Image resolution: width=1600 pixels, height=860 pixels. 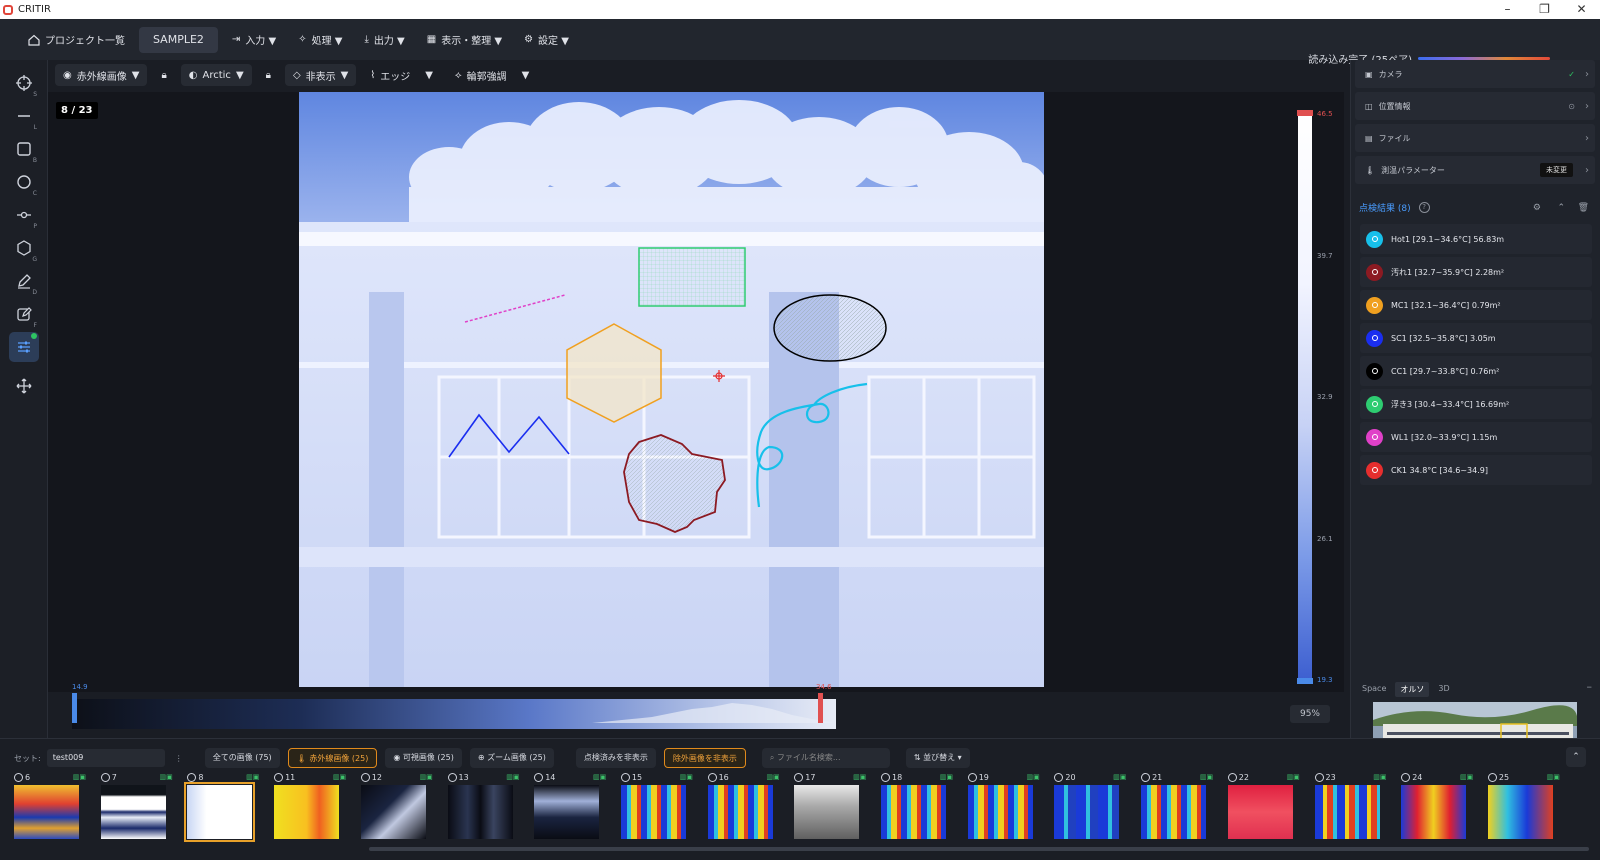 I want to click on measurement-params-section: 🌡︎ 測温パラメーター 未変更 ›, so click(x=1475, y=170).